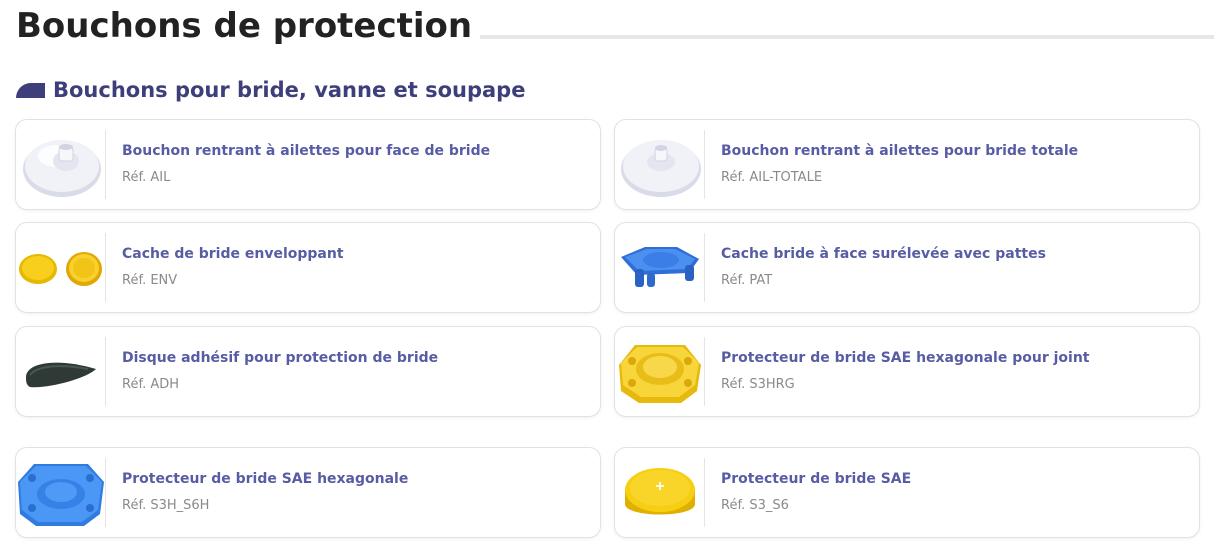 This screenshot has height=558, width=1222. Describe the element at coordinates (308, 267) in the screenshot. I see `product-card-env: Cache de bride enveloppant Réf. ENV` at that location.